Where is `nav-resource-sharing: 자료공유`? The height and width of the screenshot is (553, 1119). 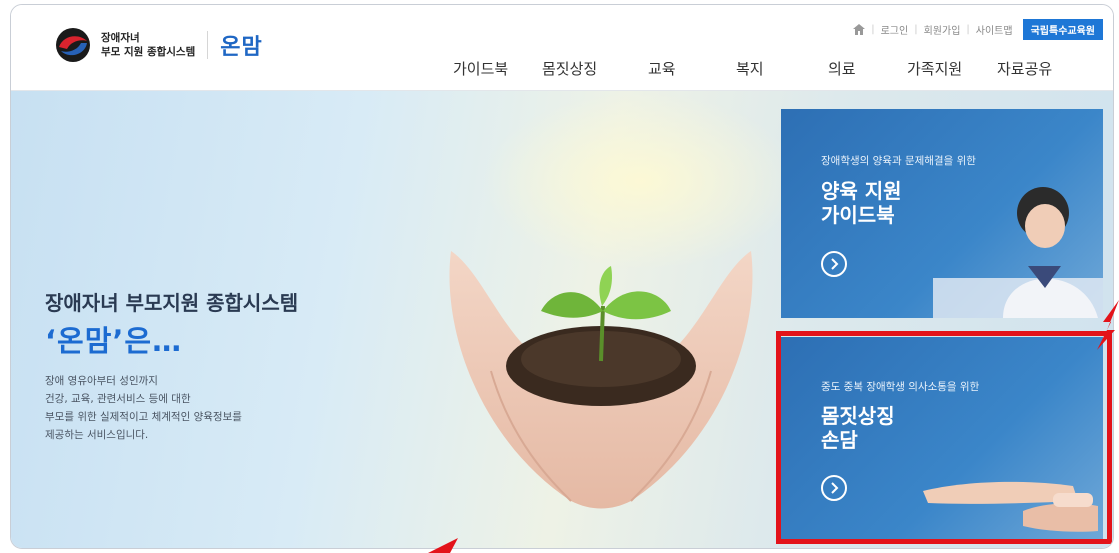
nav-resource-sharing: 자료공유 is located at coordinates (1024, 68).